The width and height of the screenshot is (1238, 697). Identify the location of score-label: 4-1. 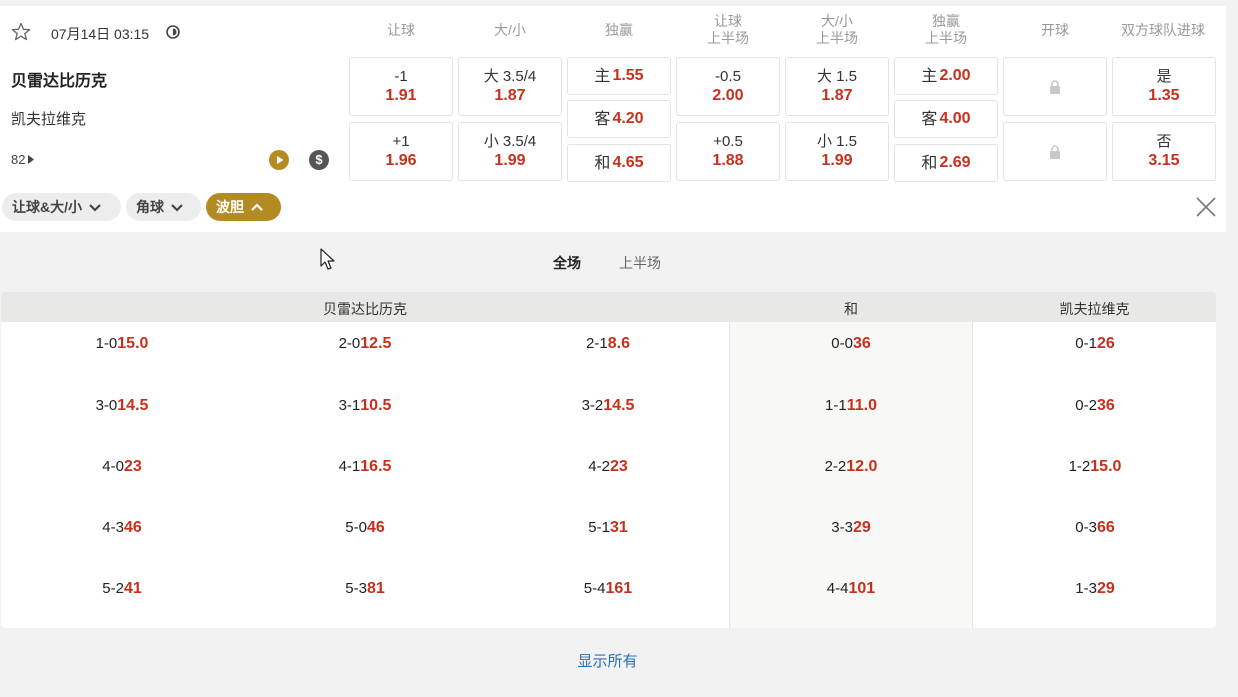
(349, 466).